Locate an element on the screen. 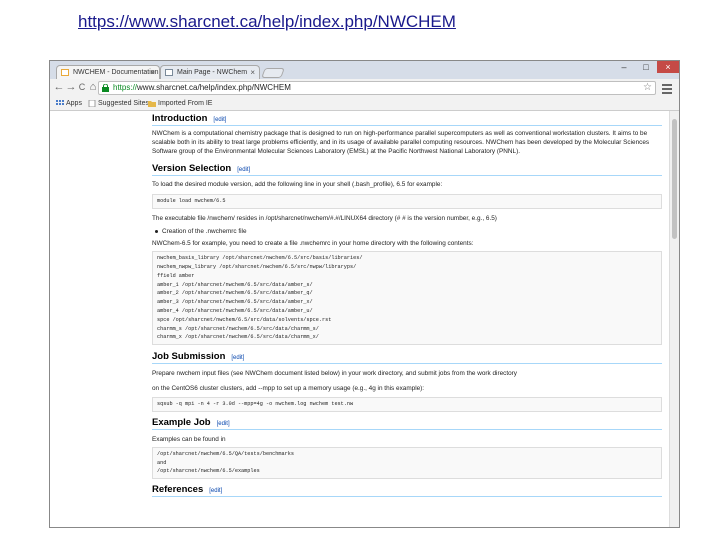 Image resolution: width=720 pixels, height=540 pixels. introduction-heading: Introduction [edit] is located at coordinates (407, 119).